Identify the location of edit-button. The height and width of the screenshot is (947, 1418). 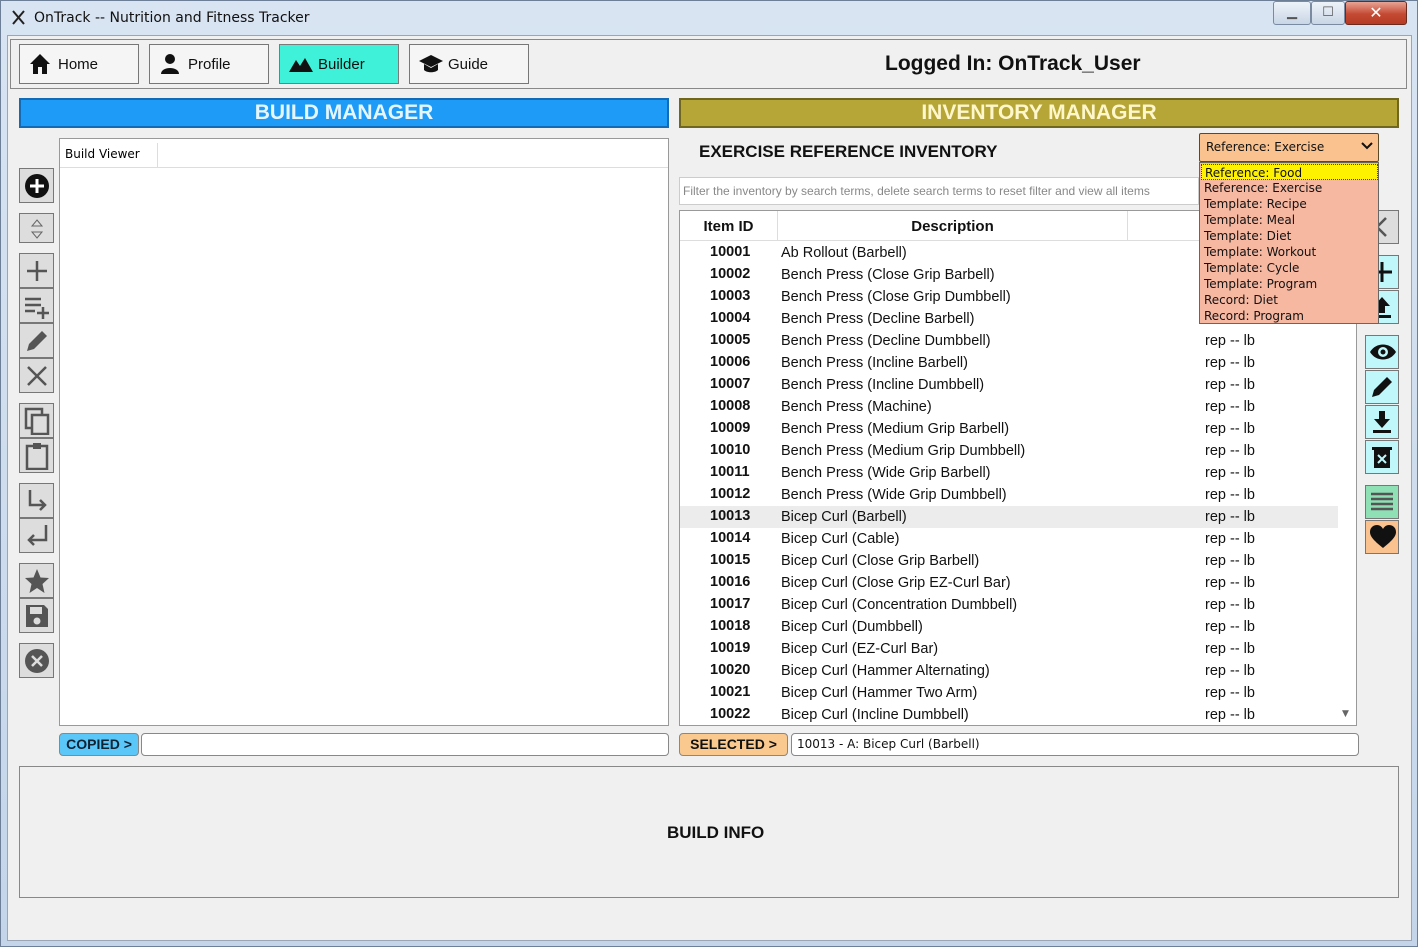
(36, 340).